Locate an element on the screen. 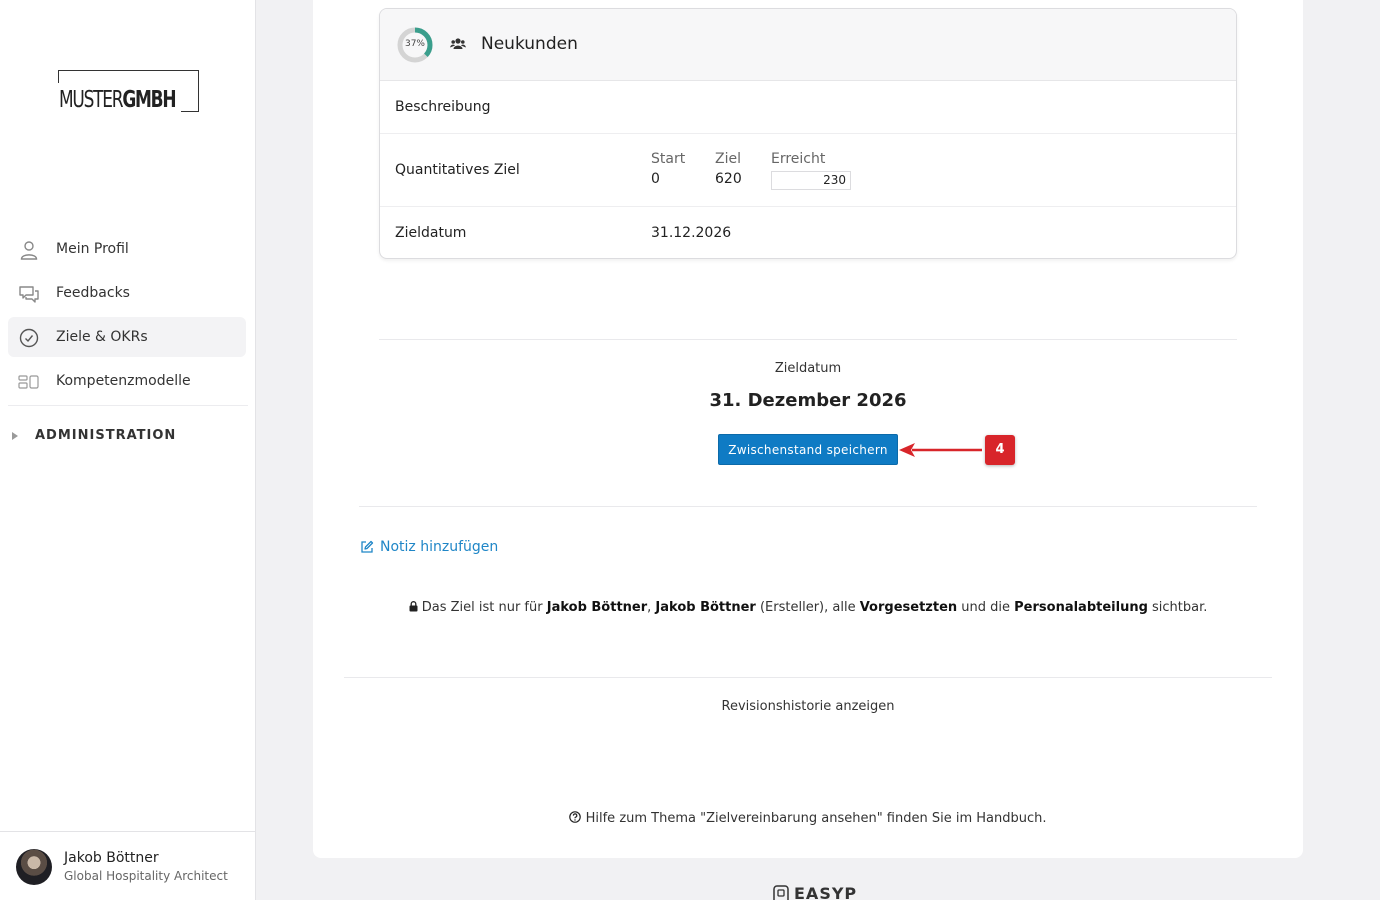 Image resolution: width=1380 pixels, height=900 pixels. sidebar-section-administration: ADMINISTRATION is located at coordinates (94, 435).